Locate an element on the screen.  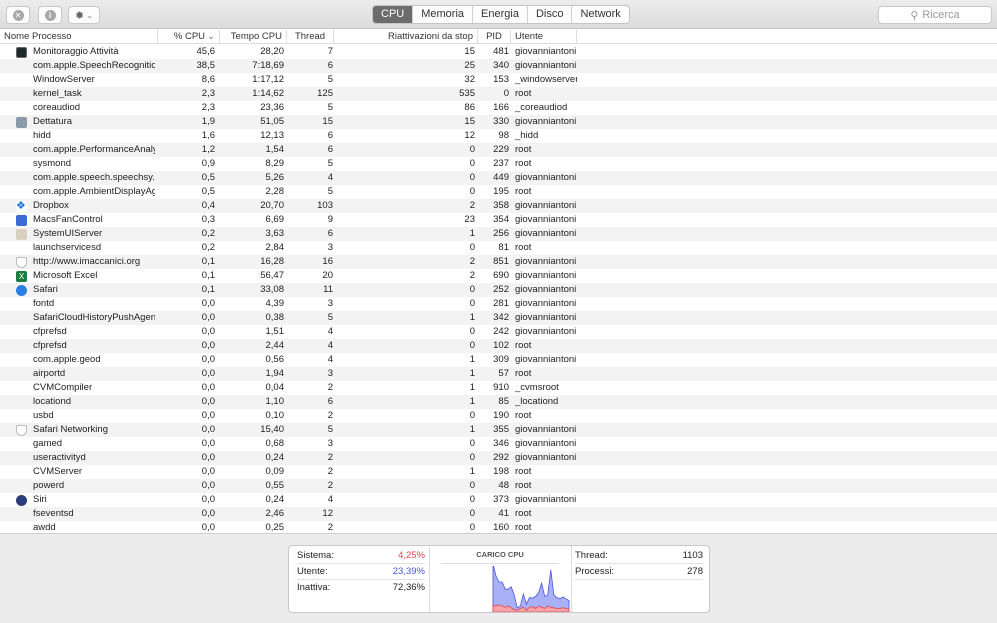
cpu-time: 1,54 is located at coordinates (275, 149).